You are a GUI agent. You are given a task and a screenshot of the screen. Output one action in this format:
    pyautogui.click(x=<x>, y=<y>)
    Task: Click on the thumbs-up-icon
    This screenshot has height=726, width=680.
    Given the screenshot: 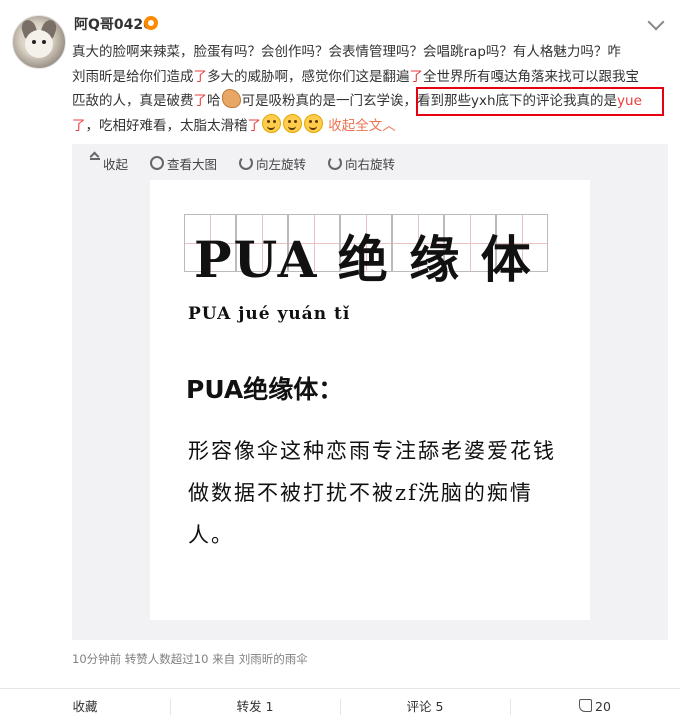 What is the action you would take?
    pyautogui.click(x=586, y=705)
    